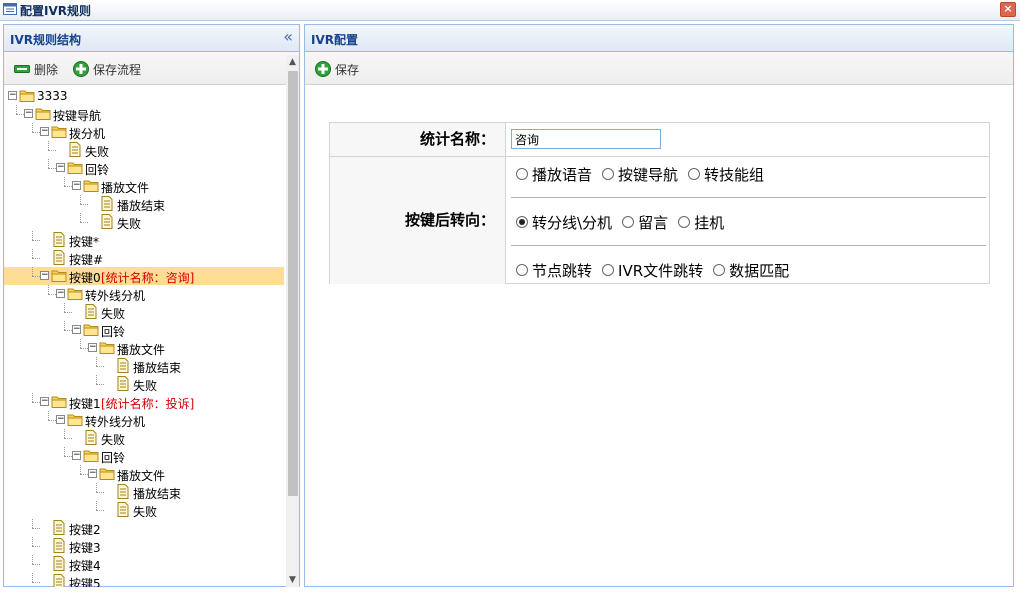 The width and height of the screenshot is (1020, 596). I want to click on tree-node: 按键4, so click(144, 564).